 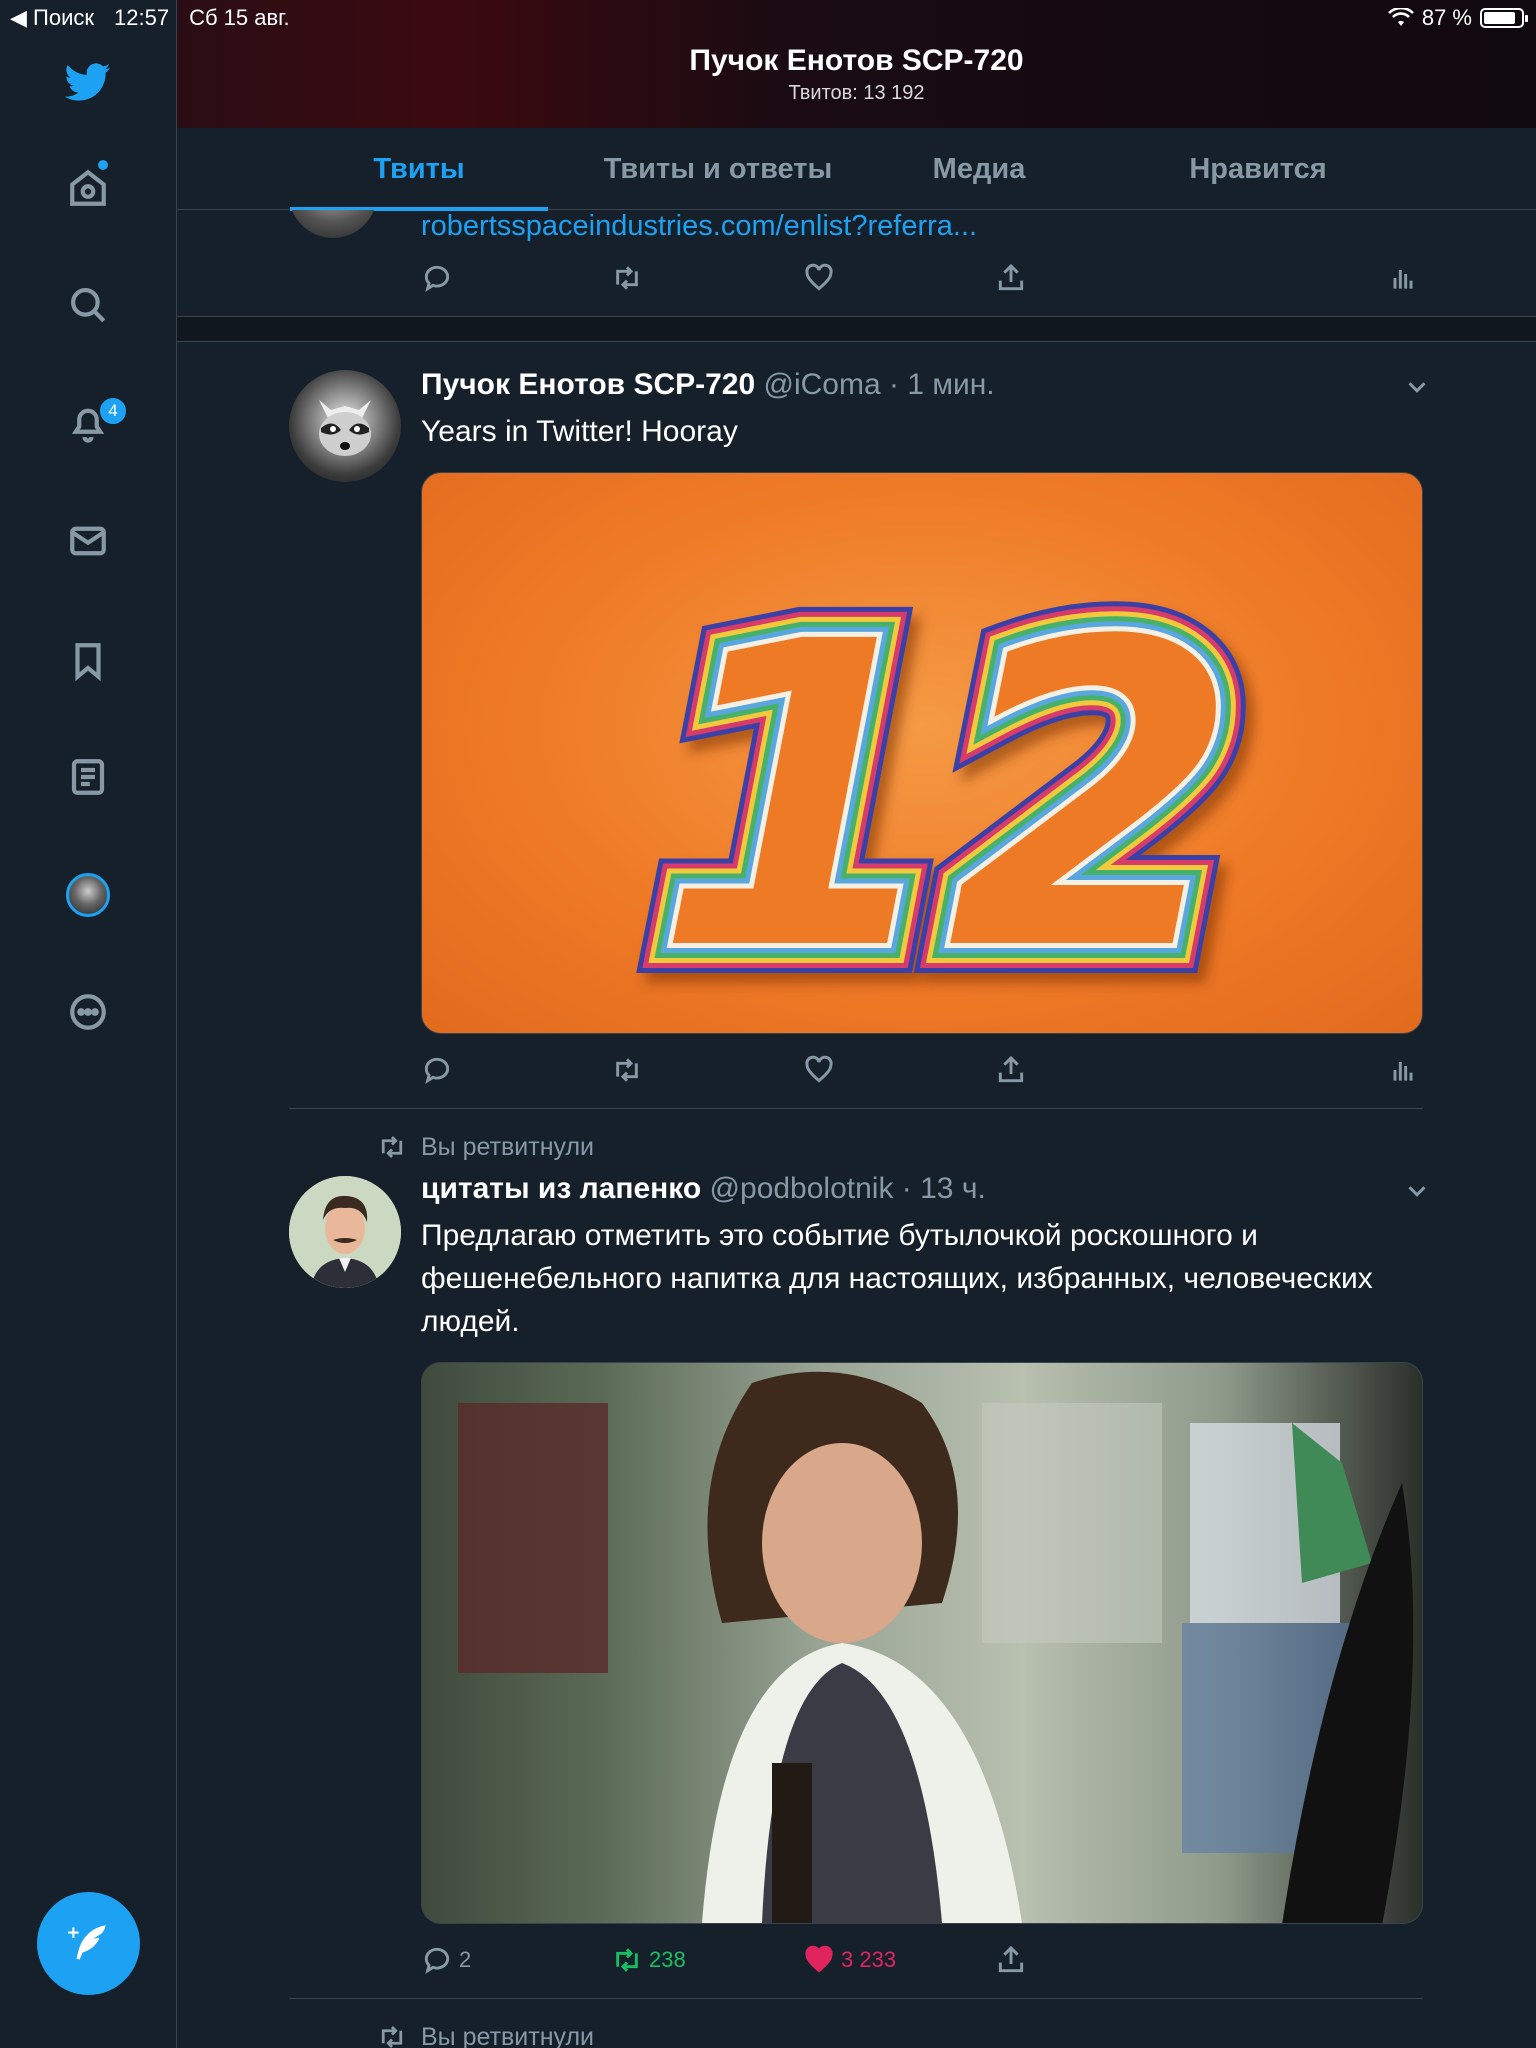 What do you see at coordinates (856, 93) in the screenshot?
I see `tweet-count: Твитов: 13 192` at bounding box center [856, 93].